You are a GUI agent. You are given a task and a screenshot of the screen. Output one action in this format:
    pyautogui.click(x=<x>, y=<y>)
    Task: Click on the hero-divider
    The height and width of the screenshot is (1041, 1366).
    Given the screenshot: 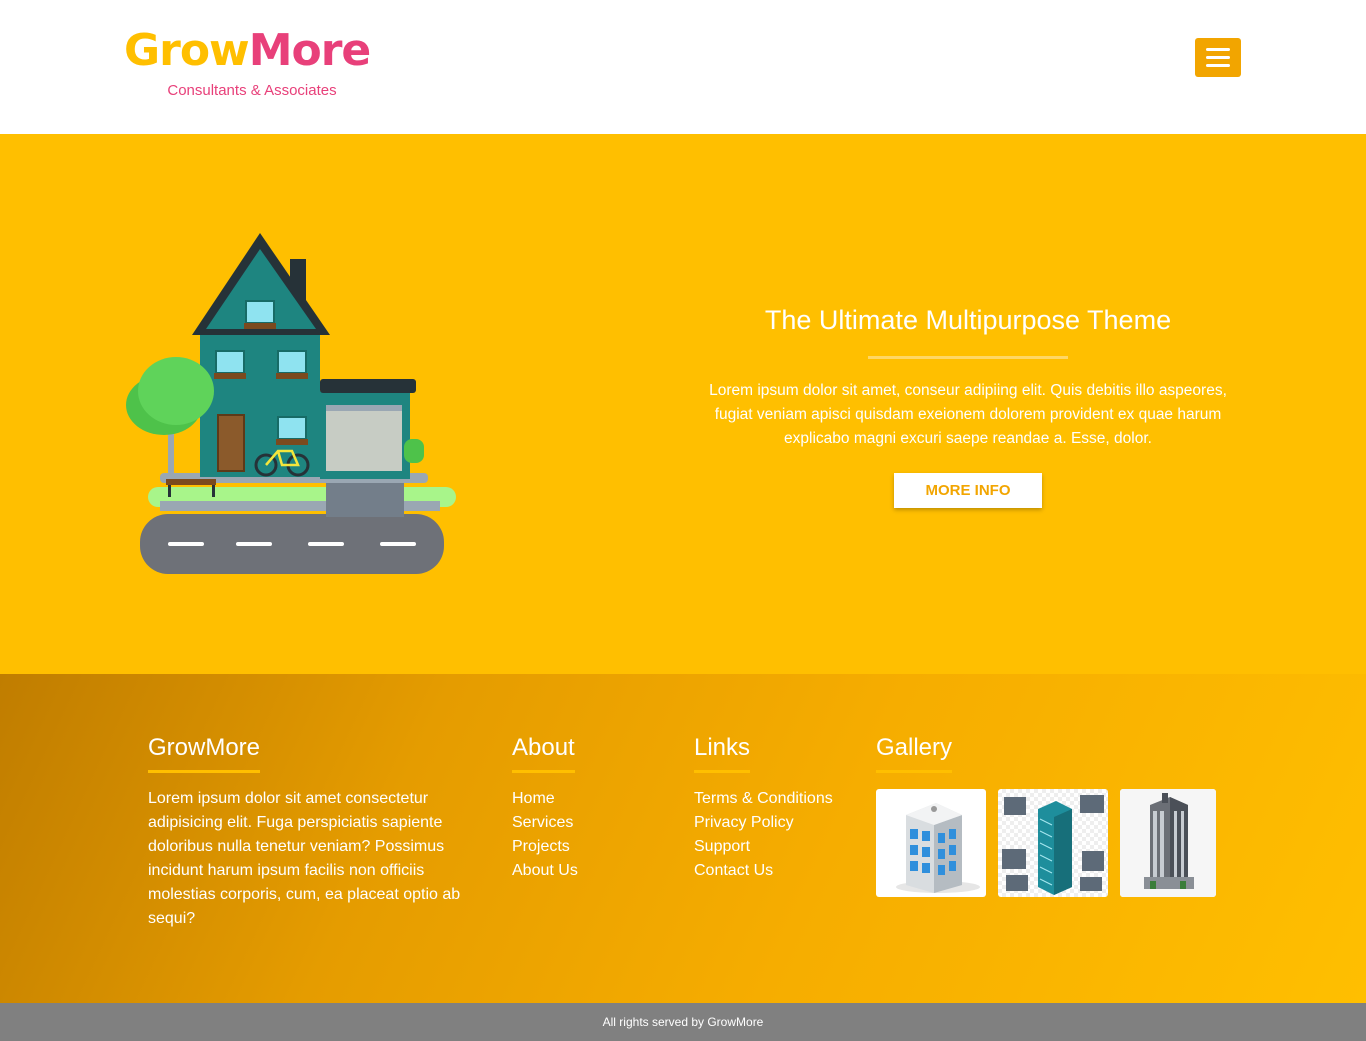 What is the action you would take?
    pyautogui.click(x=968, y=357)
    